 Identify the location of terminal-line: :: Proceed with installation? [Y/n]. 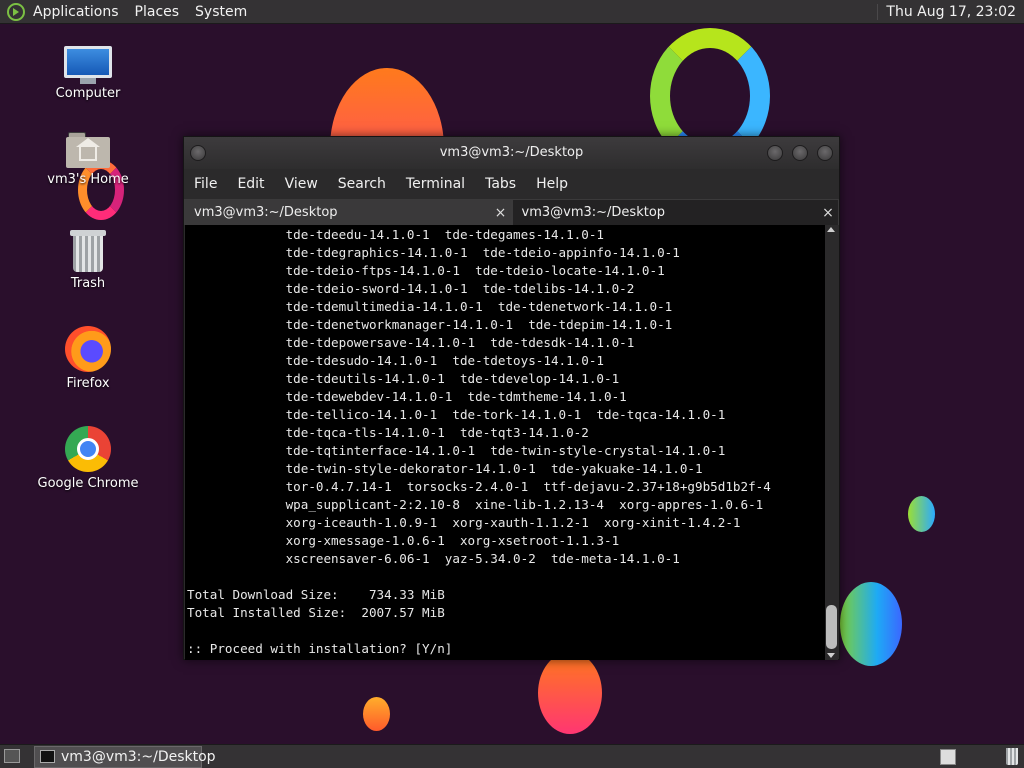
(320, 648).